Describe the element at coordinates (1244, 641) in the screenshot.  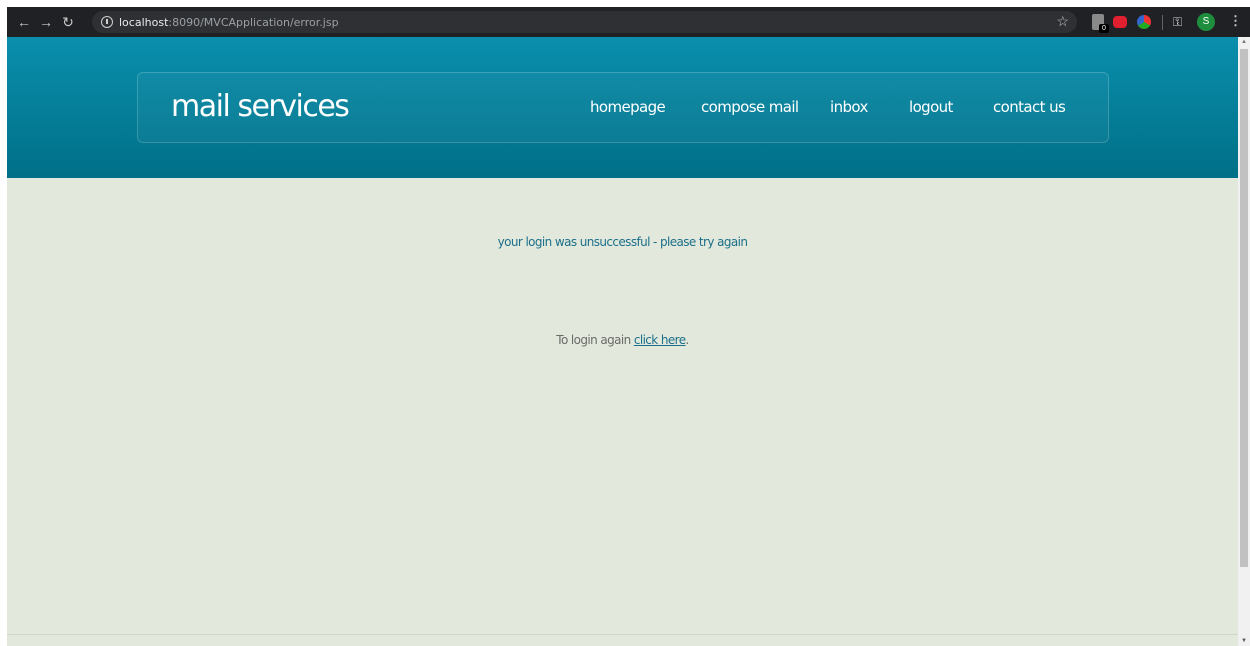
I see `scroll-down-icon: ▼` at that location.